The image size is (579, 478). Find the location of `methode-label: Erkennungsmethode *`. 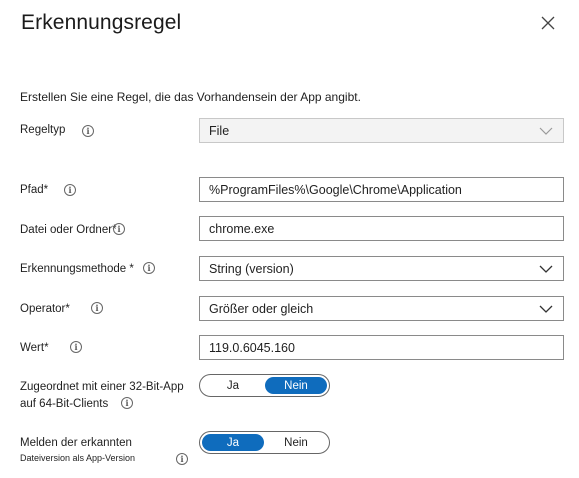

methode-label: Erkennungsmethode * is located at coordinates (77, 269).